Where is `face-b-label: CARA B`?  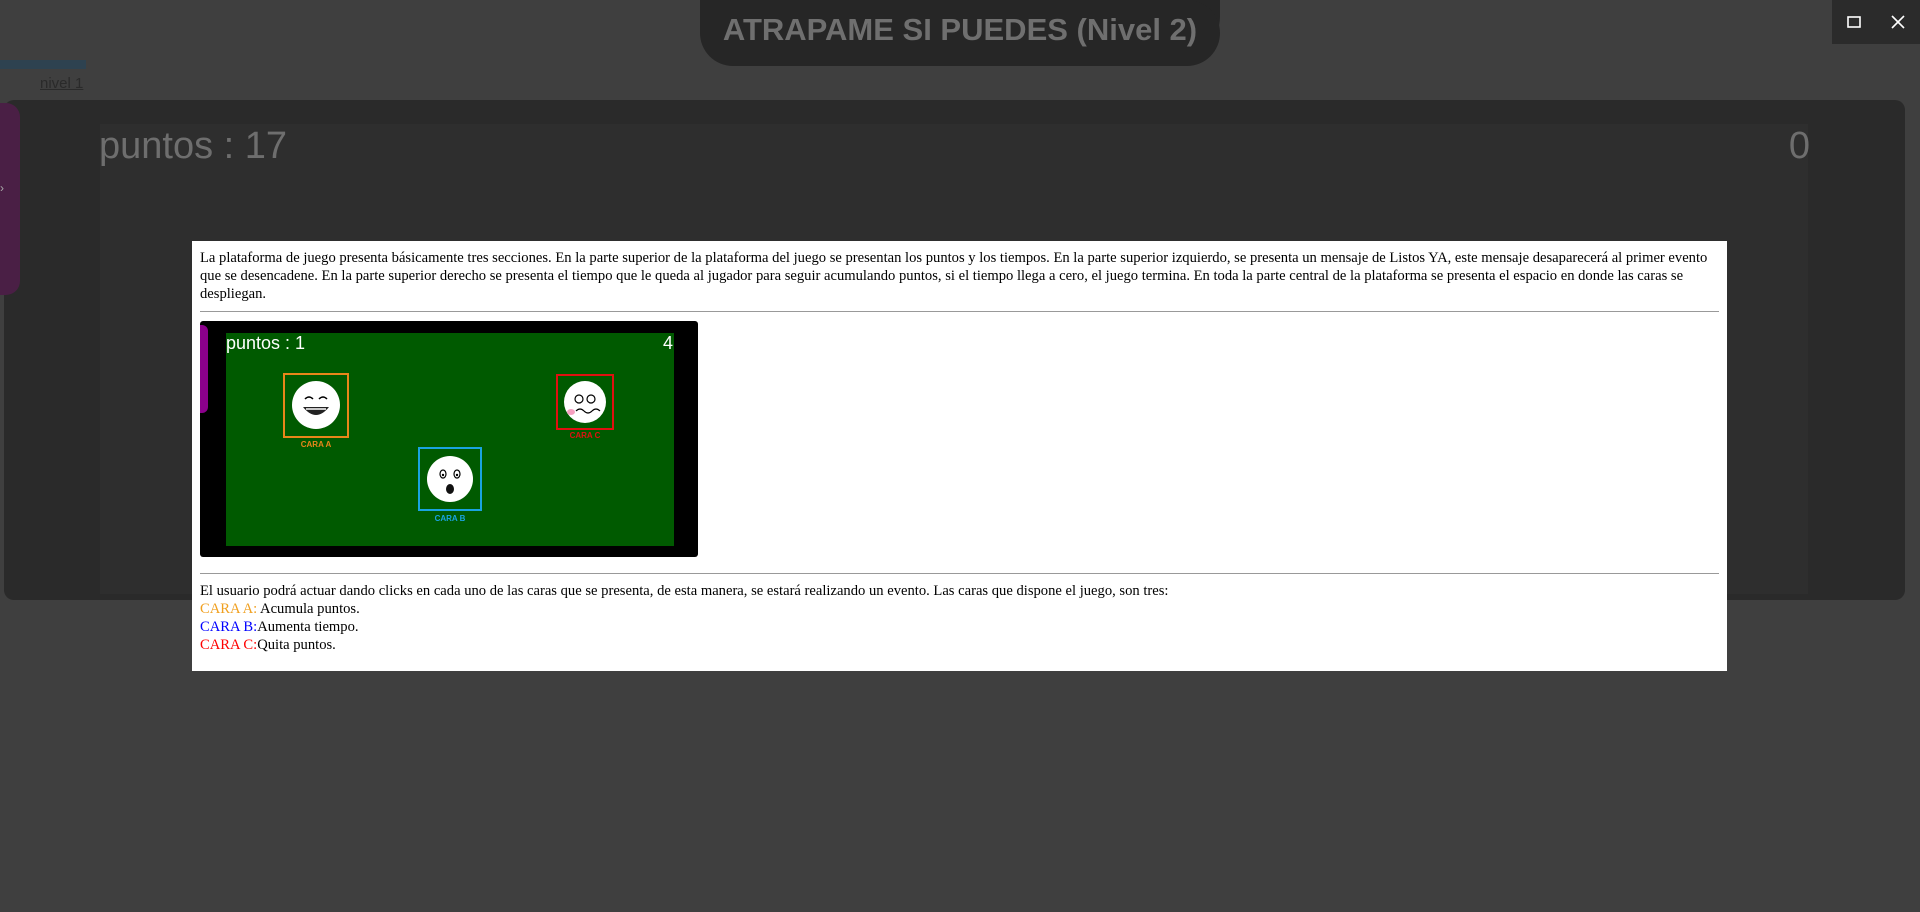 face-b-label: CARA B is located at coordinates (450, 518).